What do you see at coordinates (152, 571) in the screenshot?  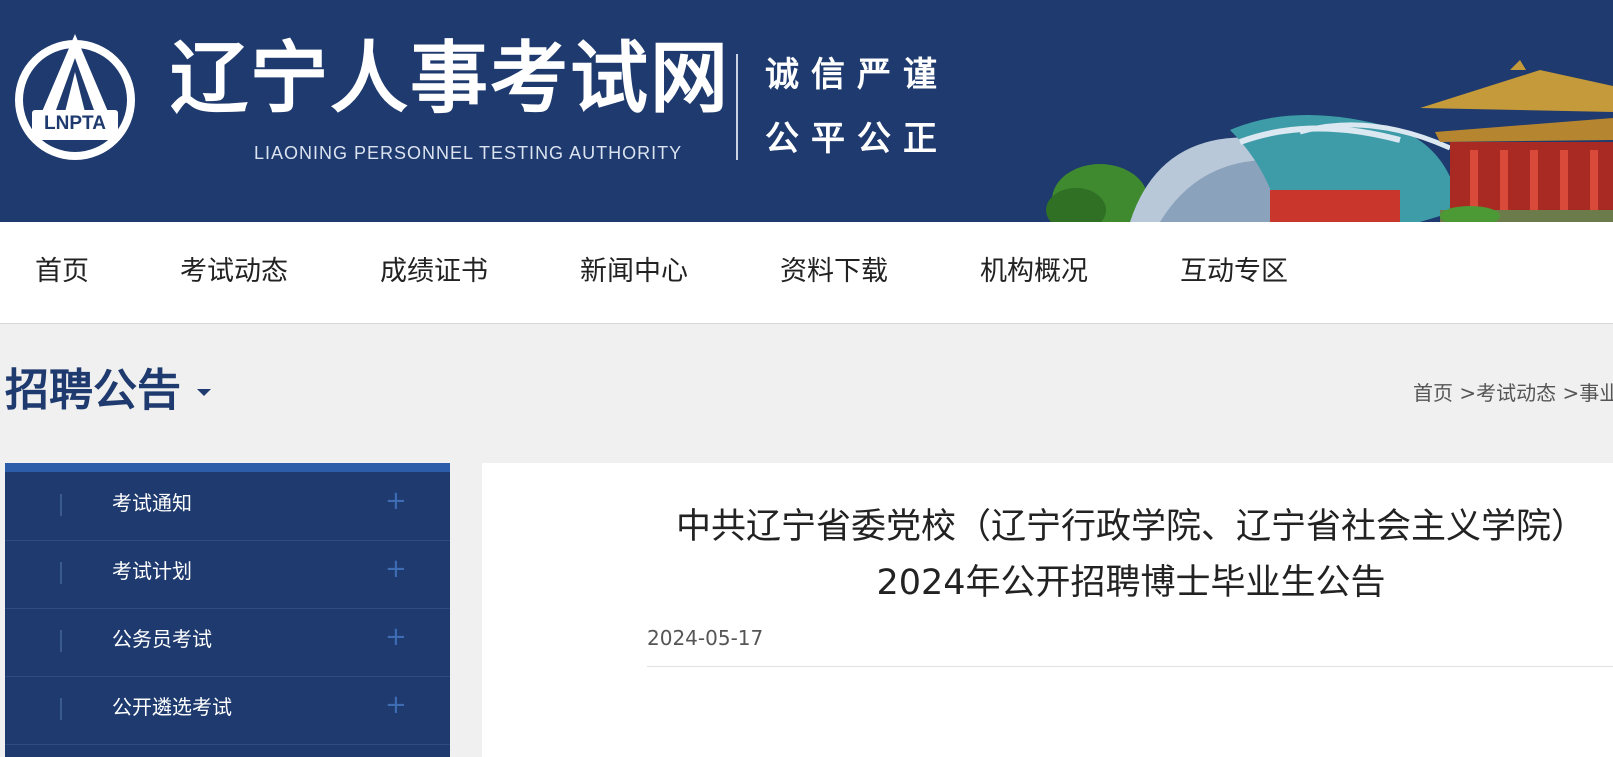 I see `sidebar-item-label: 考试计划` at bounding box center [152, 571].